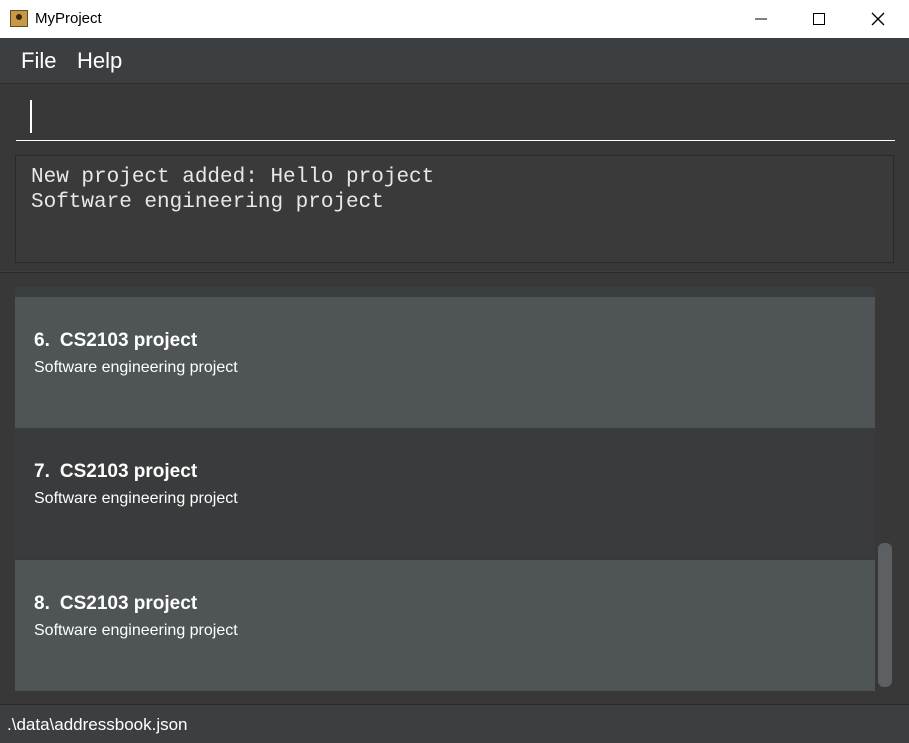 The height and width of the screenshot is (743, 909). I want to click on command-box-container, so click(454, 116).